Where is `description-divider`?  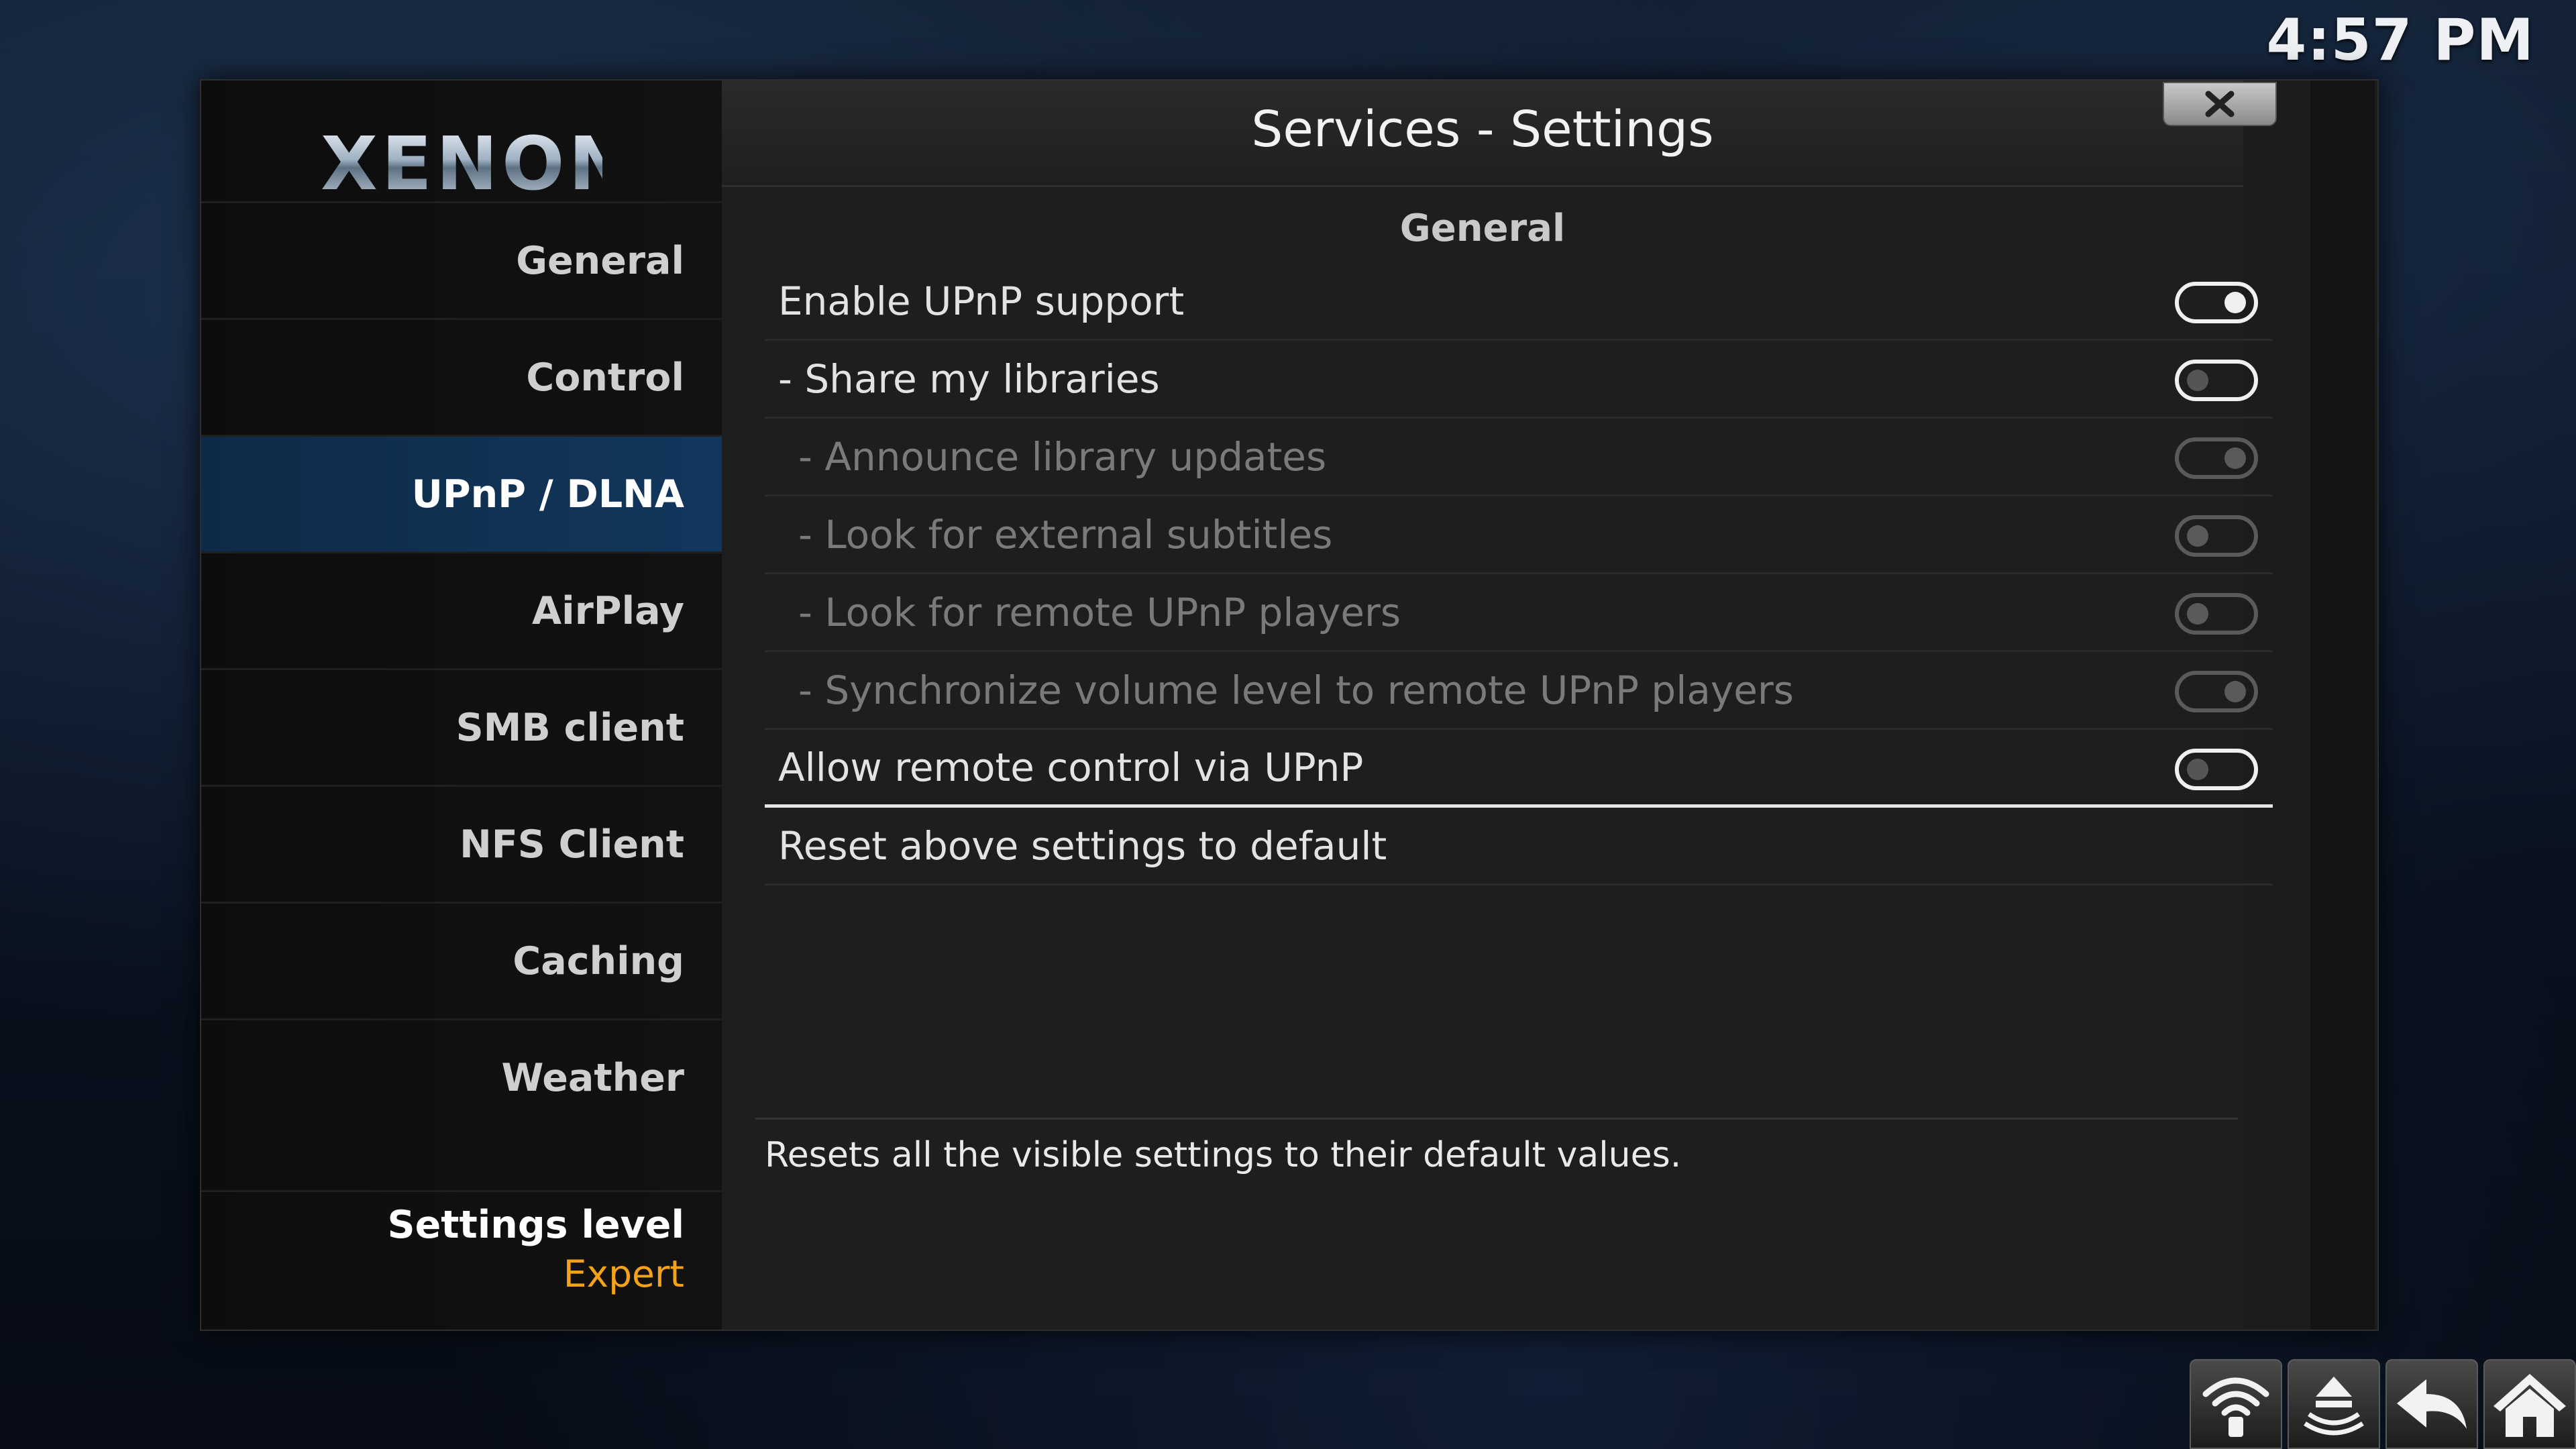 description-divider is located at coordinates (1496, 1119).